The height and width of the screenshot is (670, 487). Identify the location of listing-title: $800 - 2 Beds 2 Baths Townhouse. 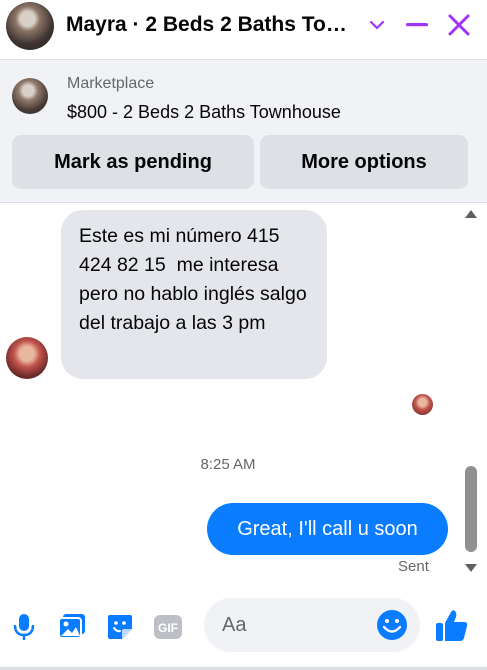
(204, 112).